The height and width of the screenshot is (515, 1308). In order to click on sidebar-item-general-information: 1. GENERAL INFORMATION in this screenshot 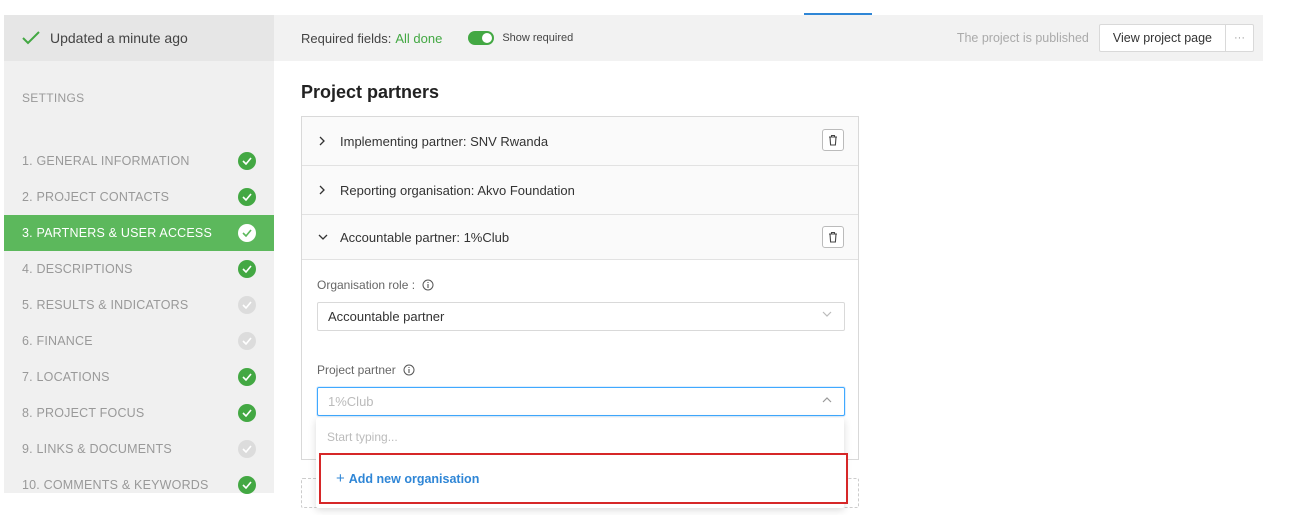, I will do `click(139, 161)`.